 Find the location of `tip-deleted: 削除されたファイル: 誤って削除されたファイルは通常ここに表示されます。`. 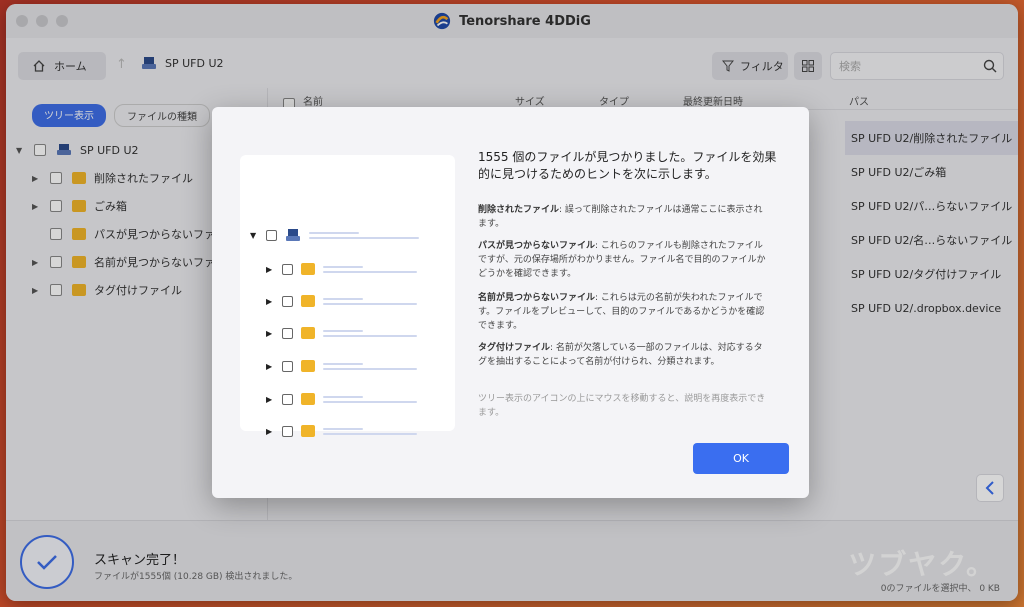

tip-deleted: 削除されたファイル: 誤って削除されたファイルは通常ここに表示されます。 is located at coordinates (623, 217).